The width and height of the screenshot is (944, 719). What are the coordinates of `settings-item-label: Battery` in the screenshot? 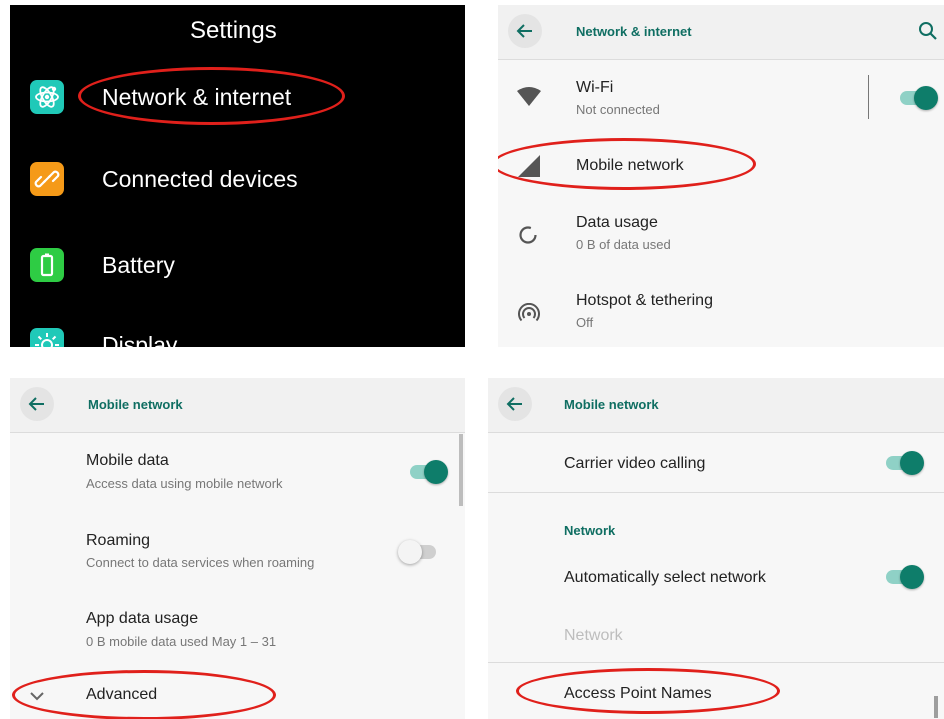 It's located at (138, 264).